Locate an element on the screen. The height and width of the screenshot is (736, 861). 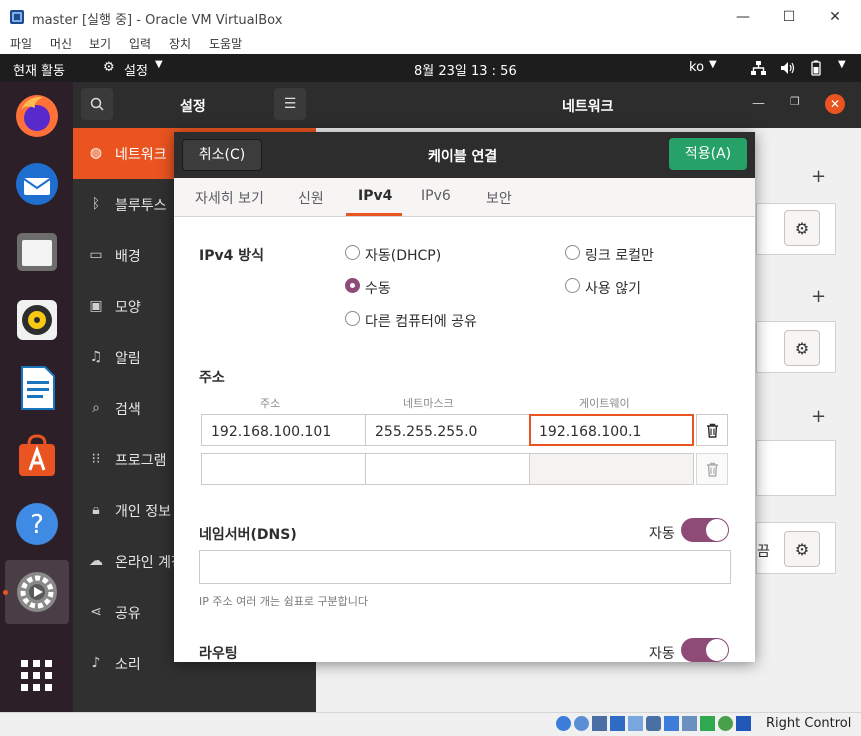
search-icon: ⌕ is located at coordinates (96, 408).